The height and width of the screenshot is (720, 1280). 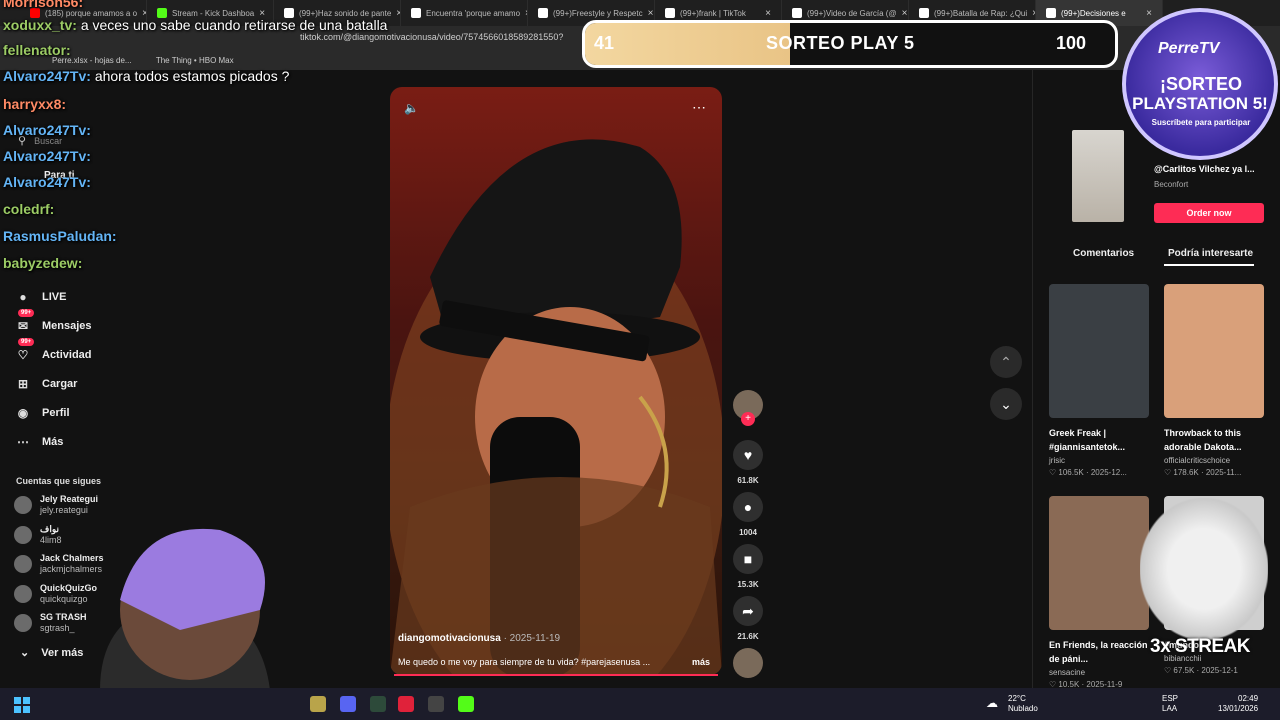 What do you see at coordinates (1099, 672) in the screenshot?
I see `card-author: sensacine` at bounding box center [1099, 672].